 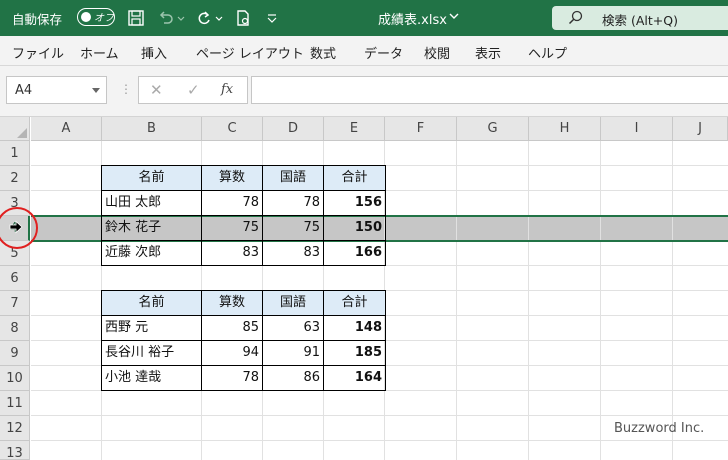 What do you see at coordinates (15, 353) in the screenshot?
I see `row-header-9: 9` at bounding box center [15, 353].